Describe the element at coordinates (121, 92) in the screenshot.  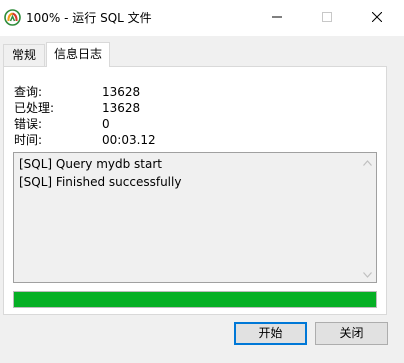
I see `query-value: 13628` at that location.